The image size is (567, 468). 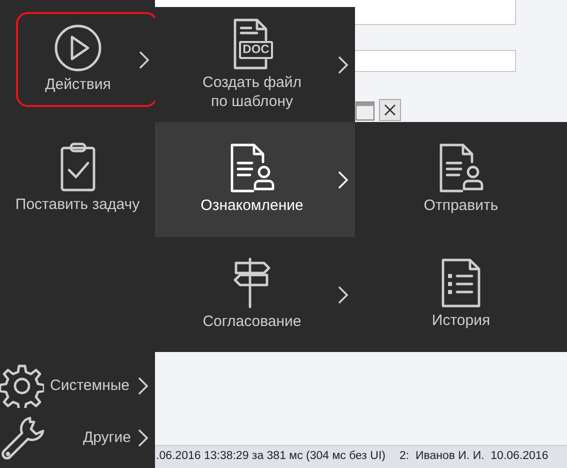 What do you see at coordinates (255, 64) in the screenshot?
I see `menu-item: DOC Создать файл по шаблону` at bounding box center [255, 64].